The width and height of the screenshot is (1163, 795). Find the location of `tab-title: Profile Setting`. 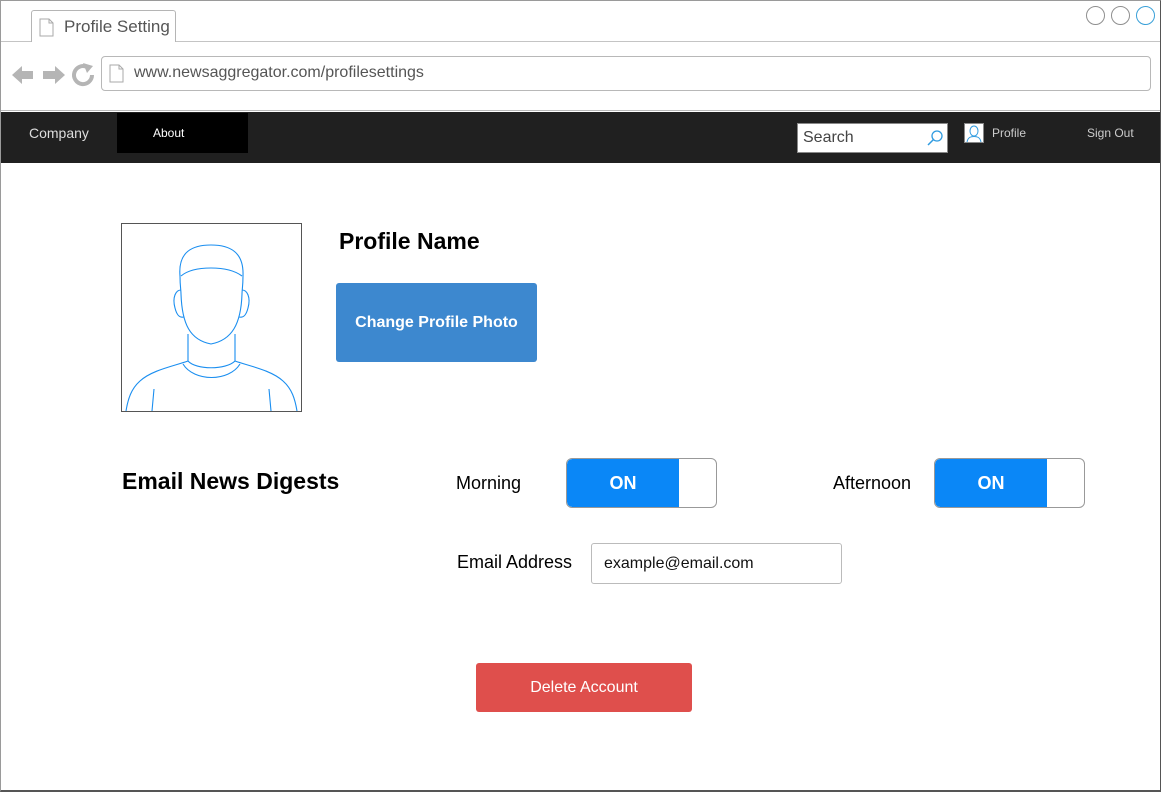

tab-title: Profile Setting is located at coordinates (117, 26).